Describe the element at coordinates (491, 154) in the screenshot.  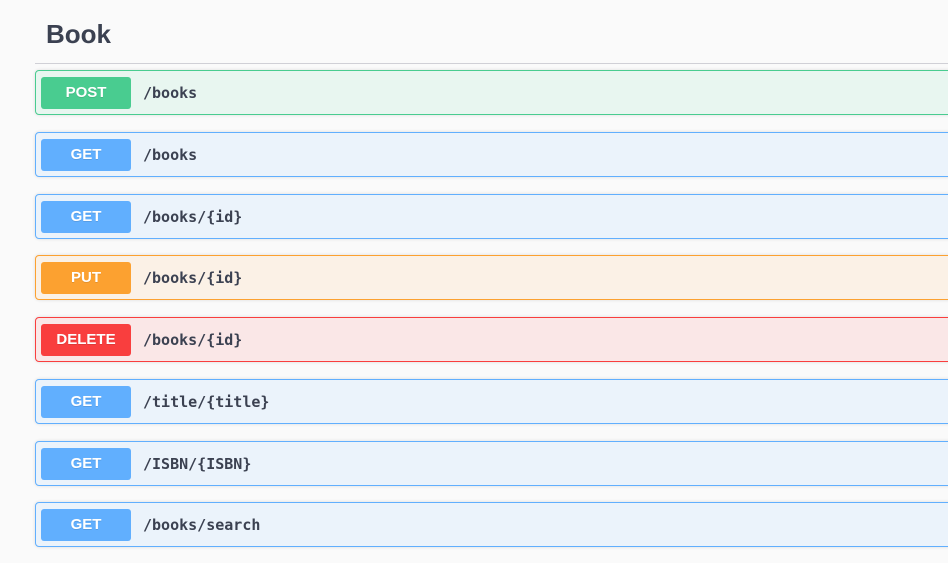
I see `operation-get-books: GET /books` at that location.